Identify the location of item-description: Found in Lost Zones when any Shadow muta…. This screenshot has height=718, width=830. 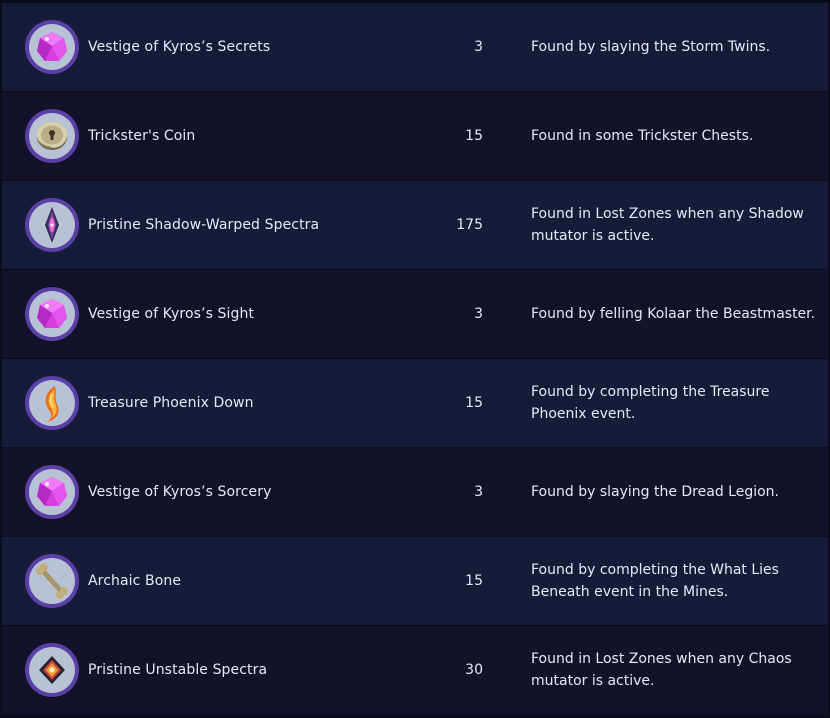
(667, 225).